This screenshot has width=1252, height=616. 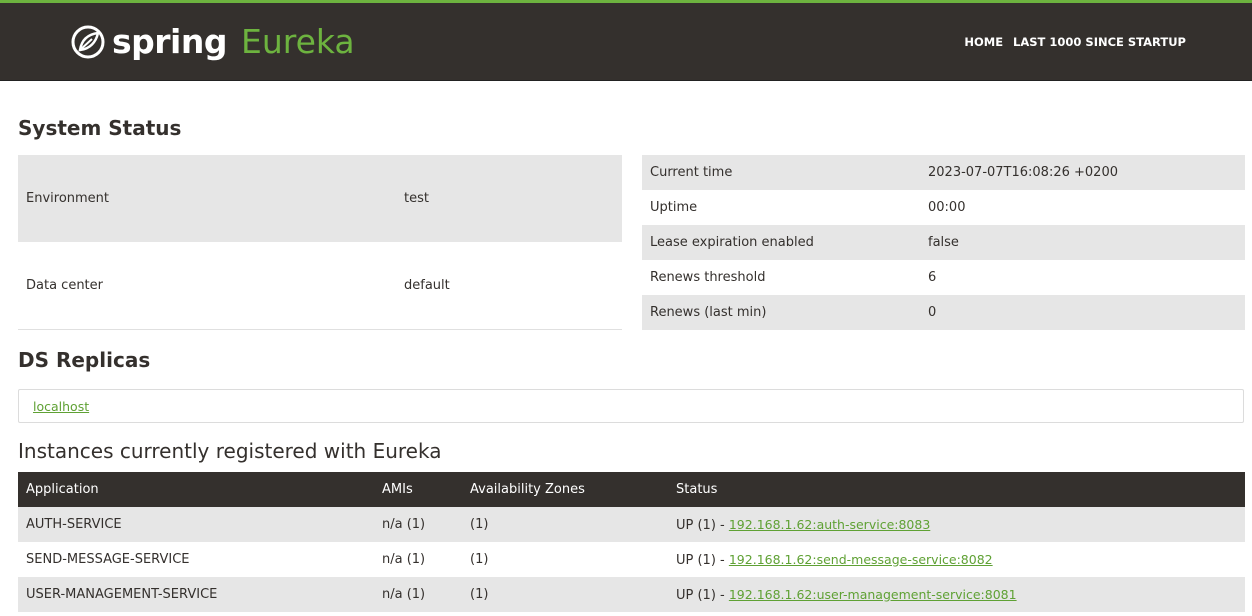 What do you see at coordinates (297, 41) in the screenshot?
I see `brand-eureka-text: Eureka` at bounding box center [297, 41].